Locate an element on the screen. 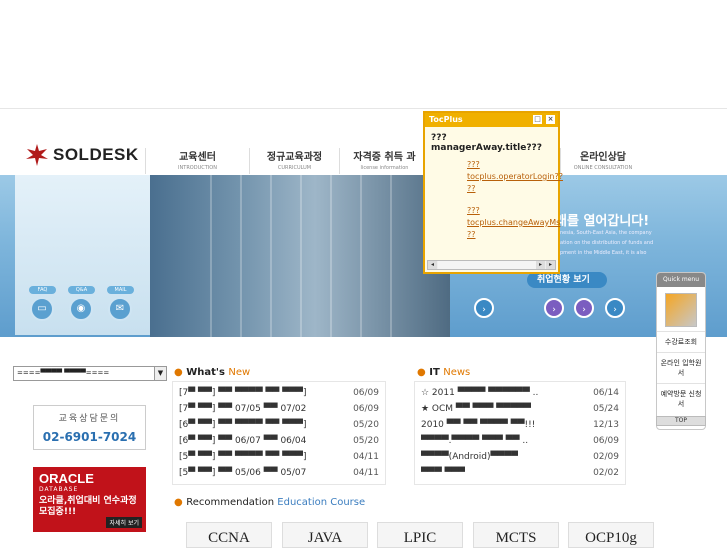 This screenshot has width=727, height=553. item-text: [6▀ ▀▀] ▀▀ ▀▀▀▀ ▀▀ ▀▀▀] is located at coordinates (243, 425).